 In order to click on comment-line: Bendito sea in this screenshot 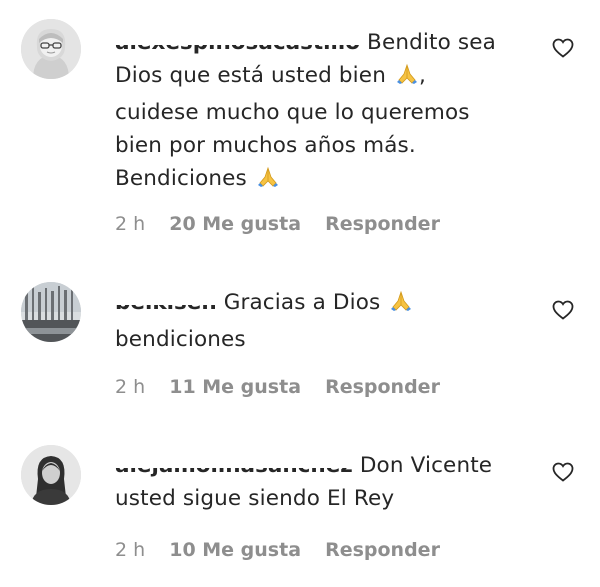, I will do `click(431, 42)`.